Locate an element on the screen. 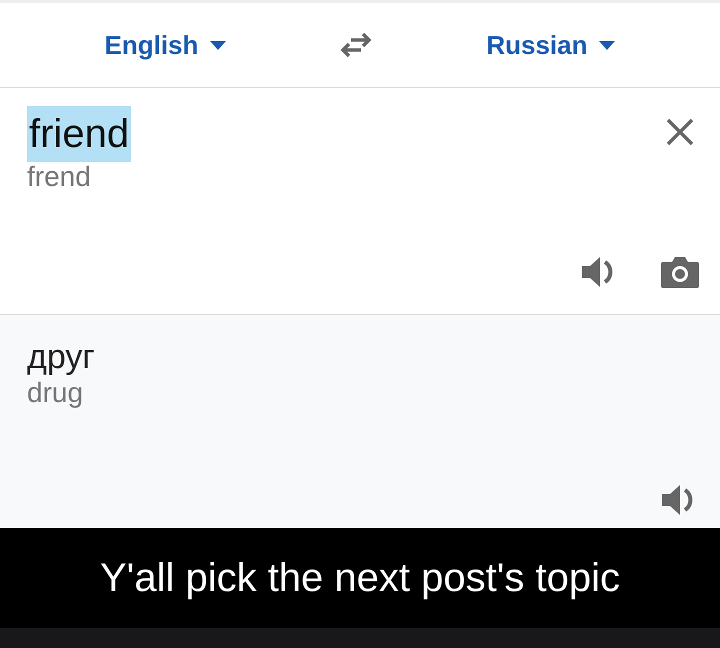  close-icon is located at coordinates (680, 132).